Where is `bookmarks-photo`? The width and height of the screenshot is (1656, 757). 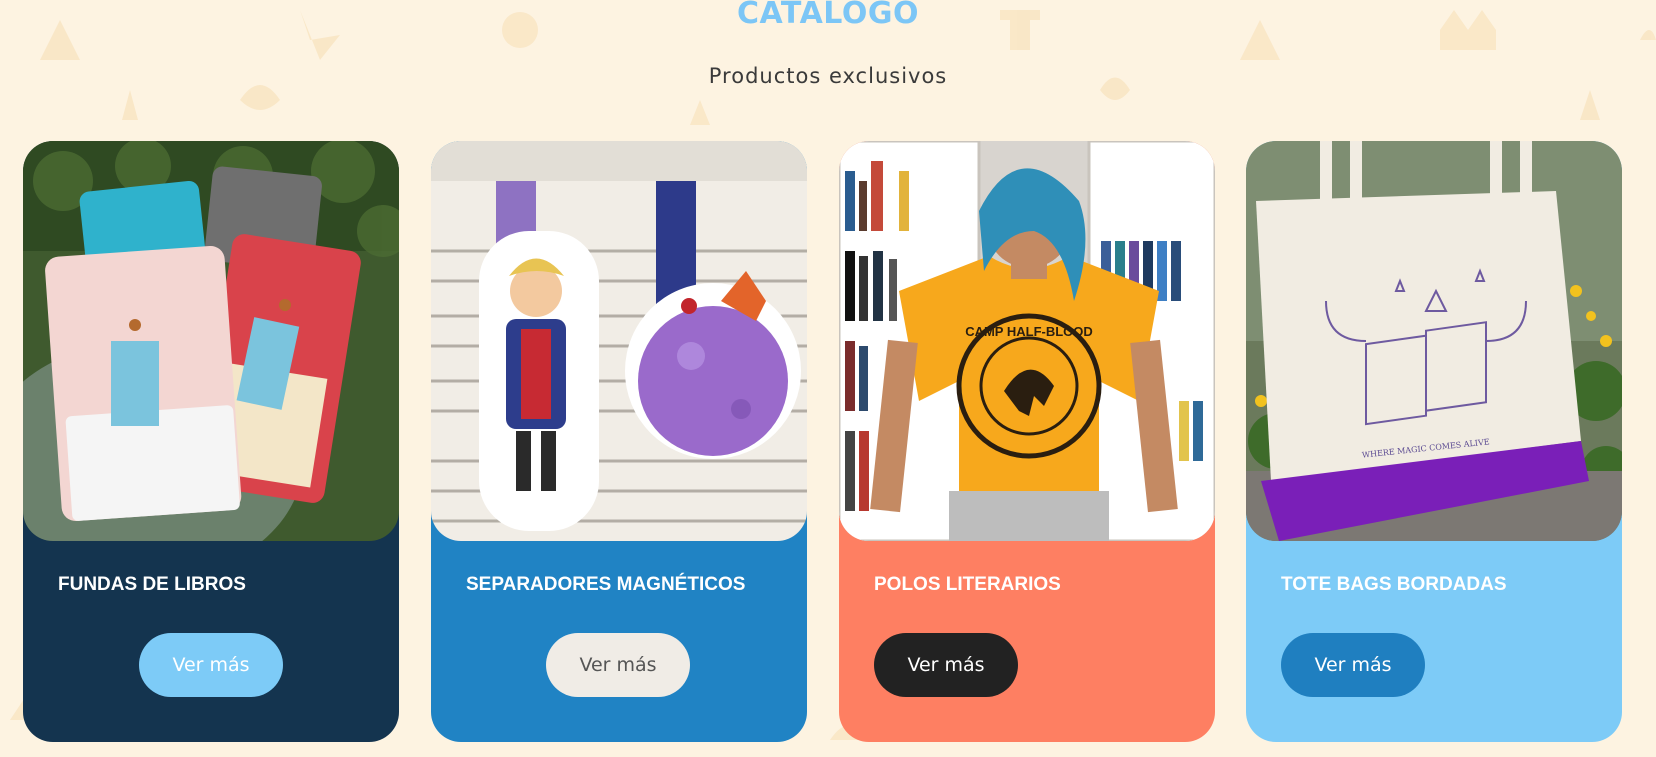
bookmarks-photo is located at coordinates (619, 341).